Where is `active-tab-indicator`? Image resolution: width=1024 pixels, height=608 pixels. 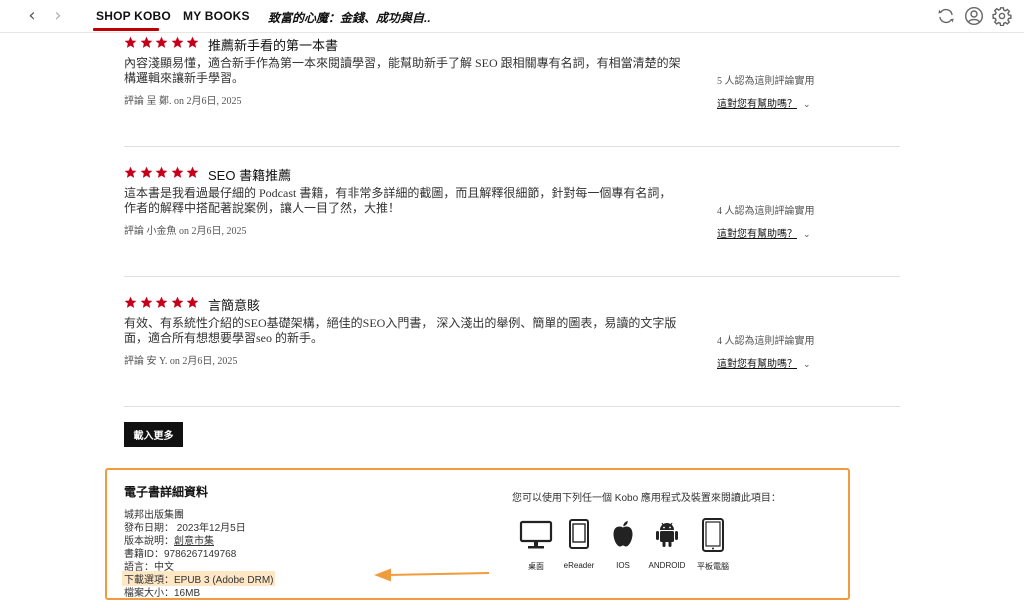
active-tab-indicator is located at coordinates (126, 29).